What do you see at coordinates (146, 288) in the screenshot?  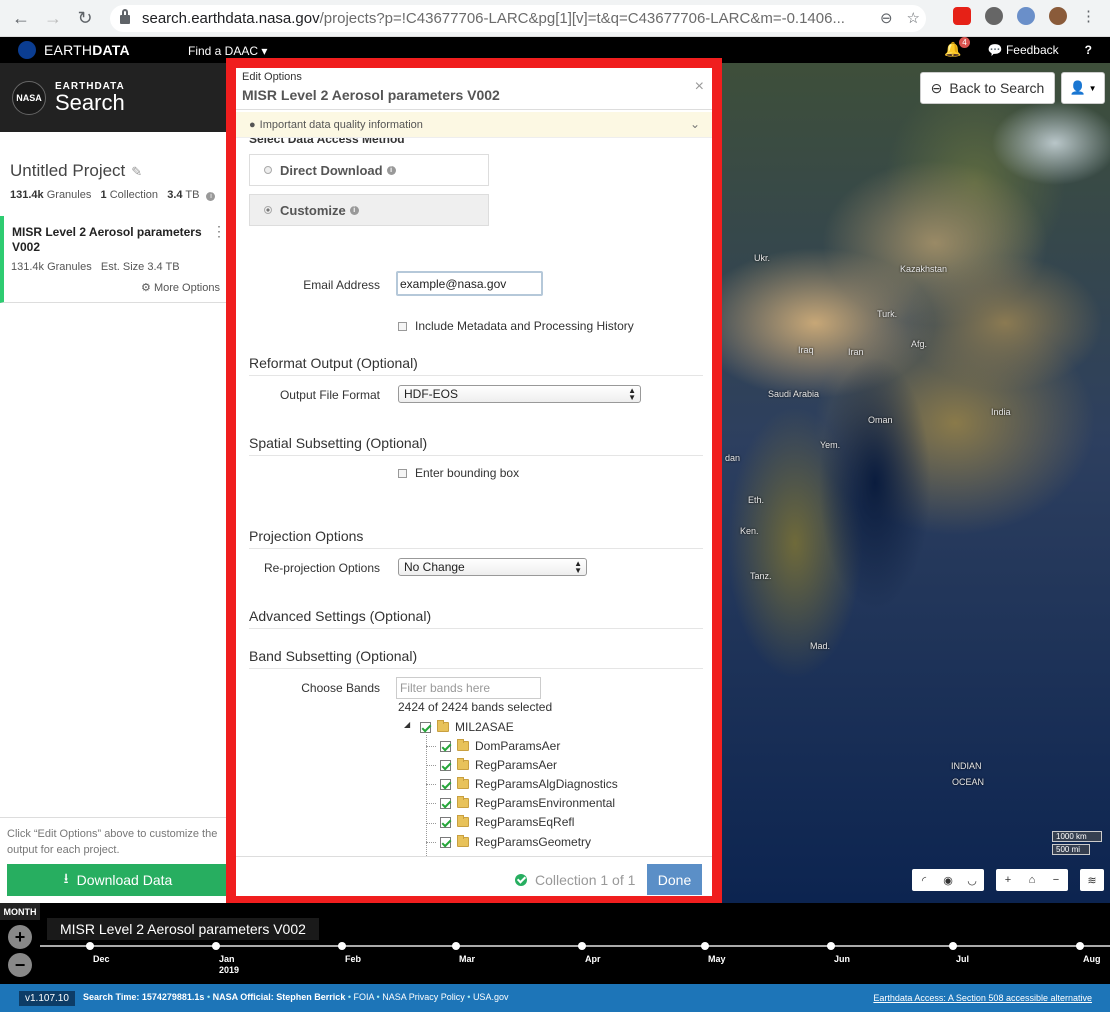 I see `gear-icon: ⚙` at bounding box center [146, 288].